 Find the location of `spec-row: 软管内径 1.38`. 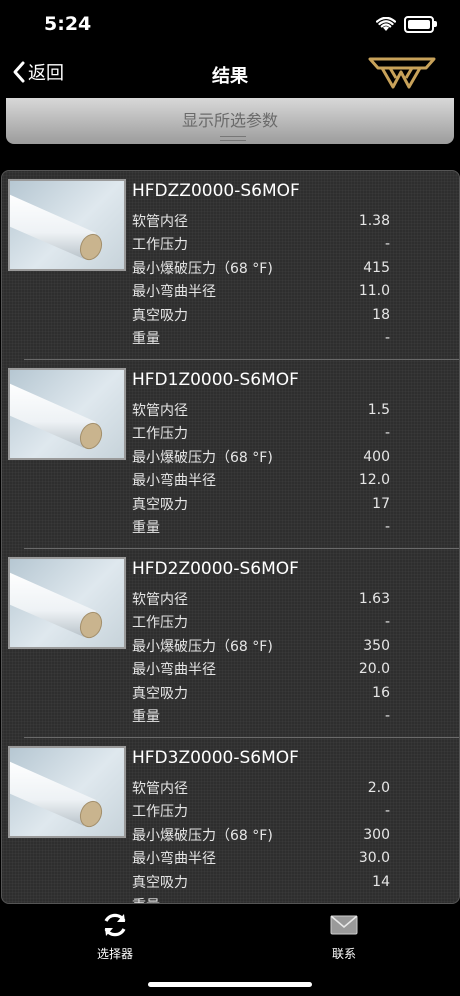

spec-row: 软管内径 1.38 is located at coordinates (261, 220).